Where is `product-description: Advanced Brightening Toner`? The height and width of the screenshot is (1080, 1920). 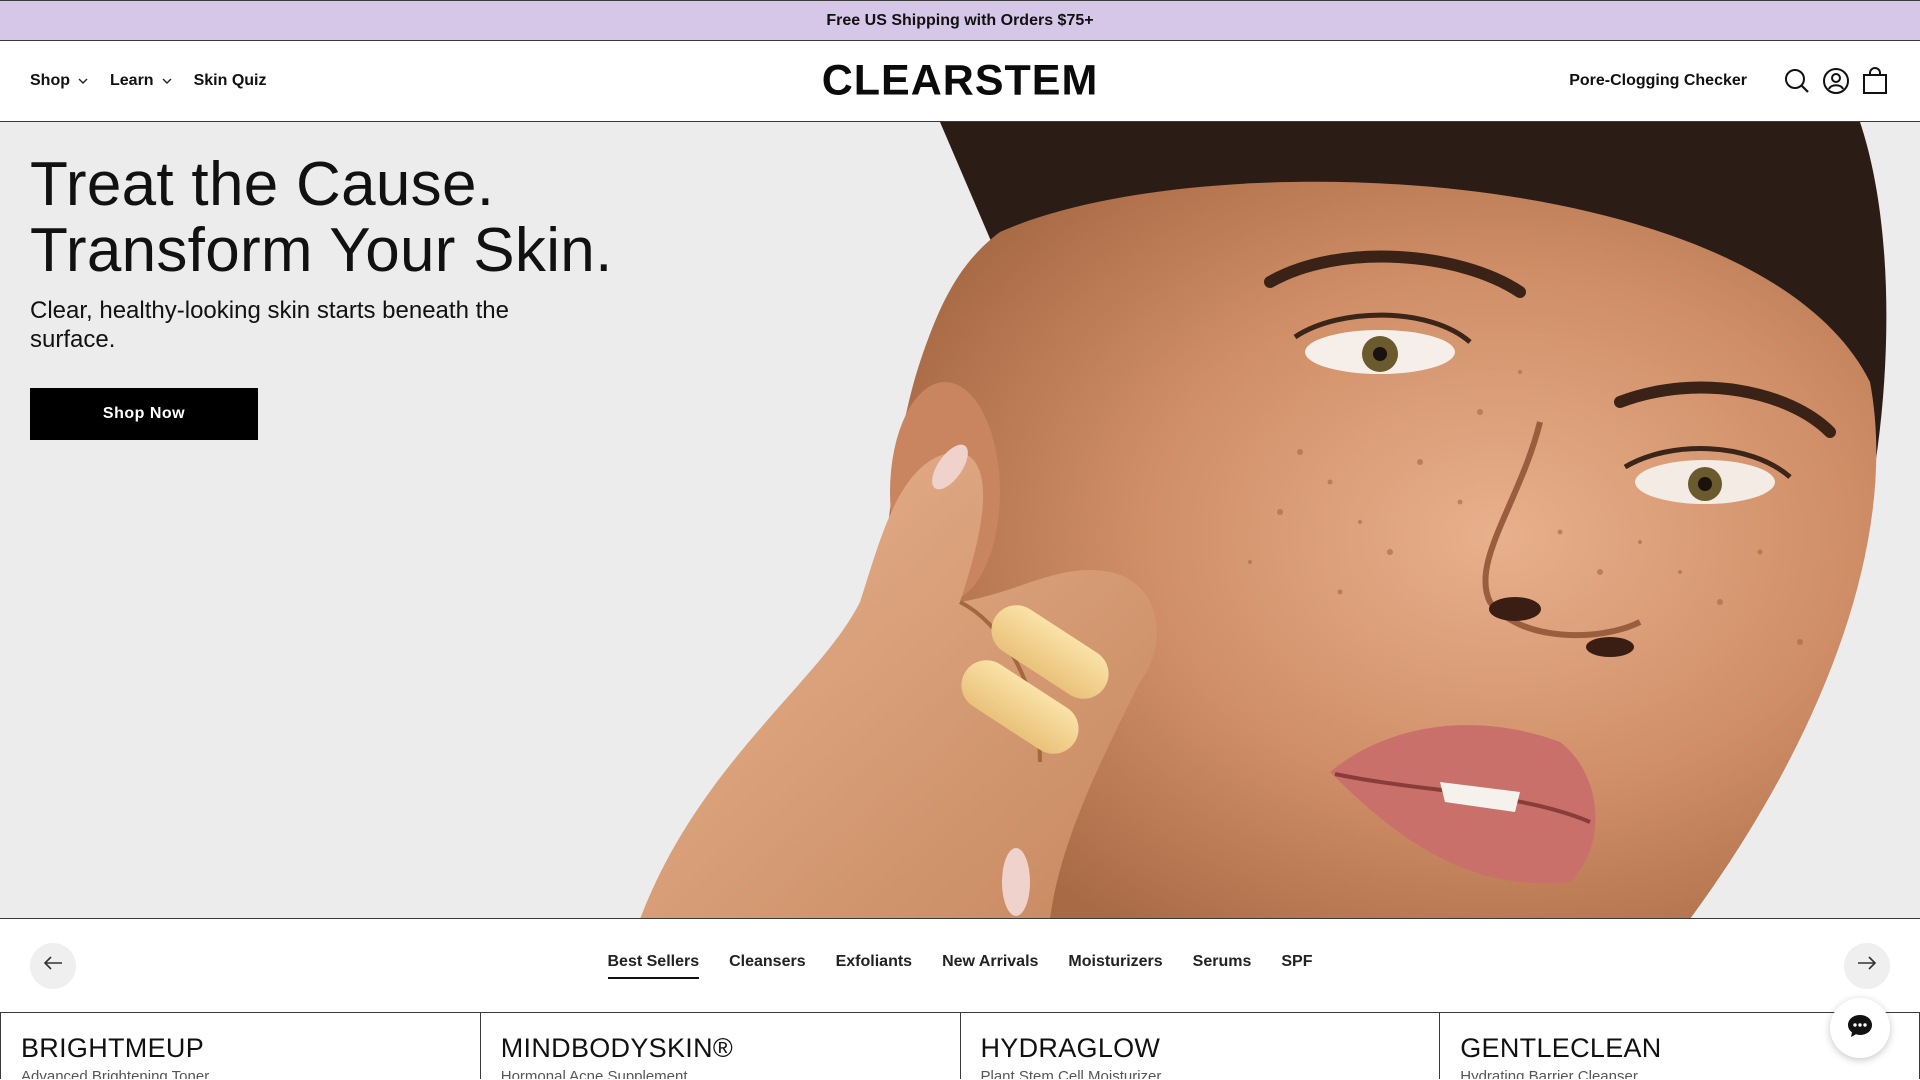
product-description: Advanced Brightening Toner is located at coordinates (115, 1073).